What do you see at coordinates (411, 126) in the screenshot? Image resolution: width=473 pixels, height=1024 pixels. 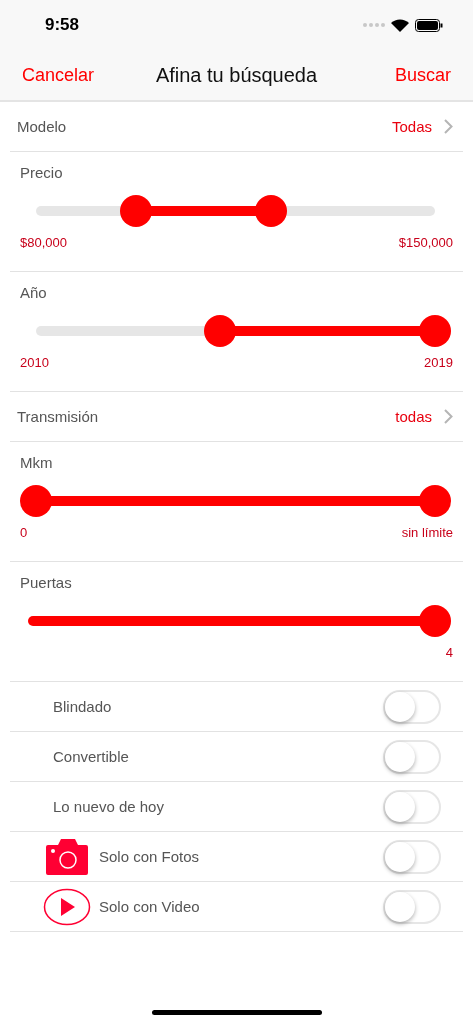 I see `row-value: Todas` at bounding box center [411, 126].